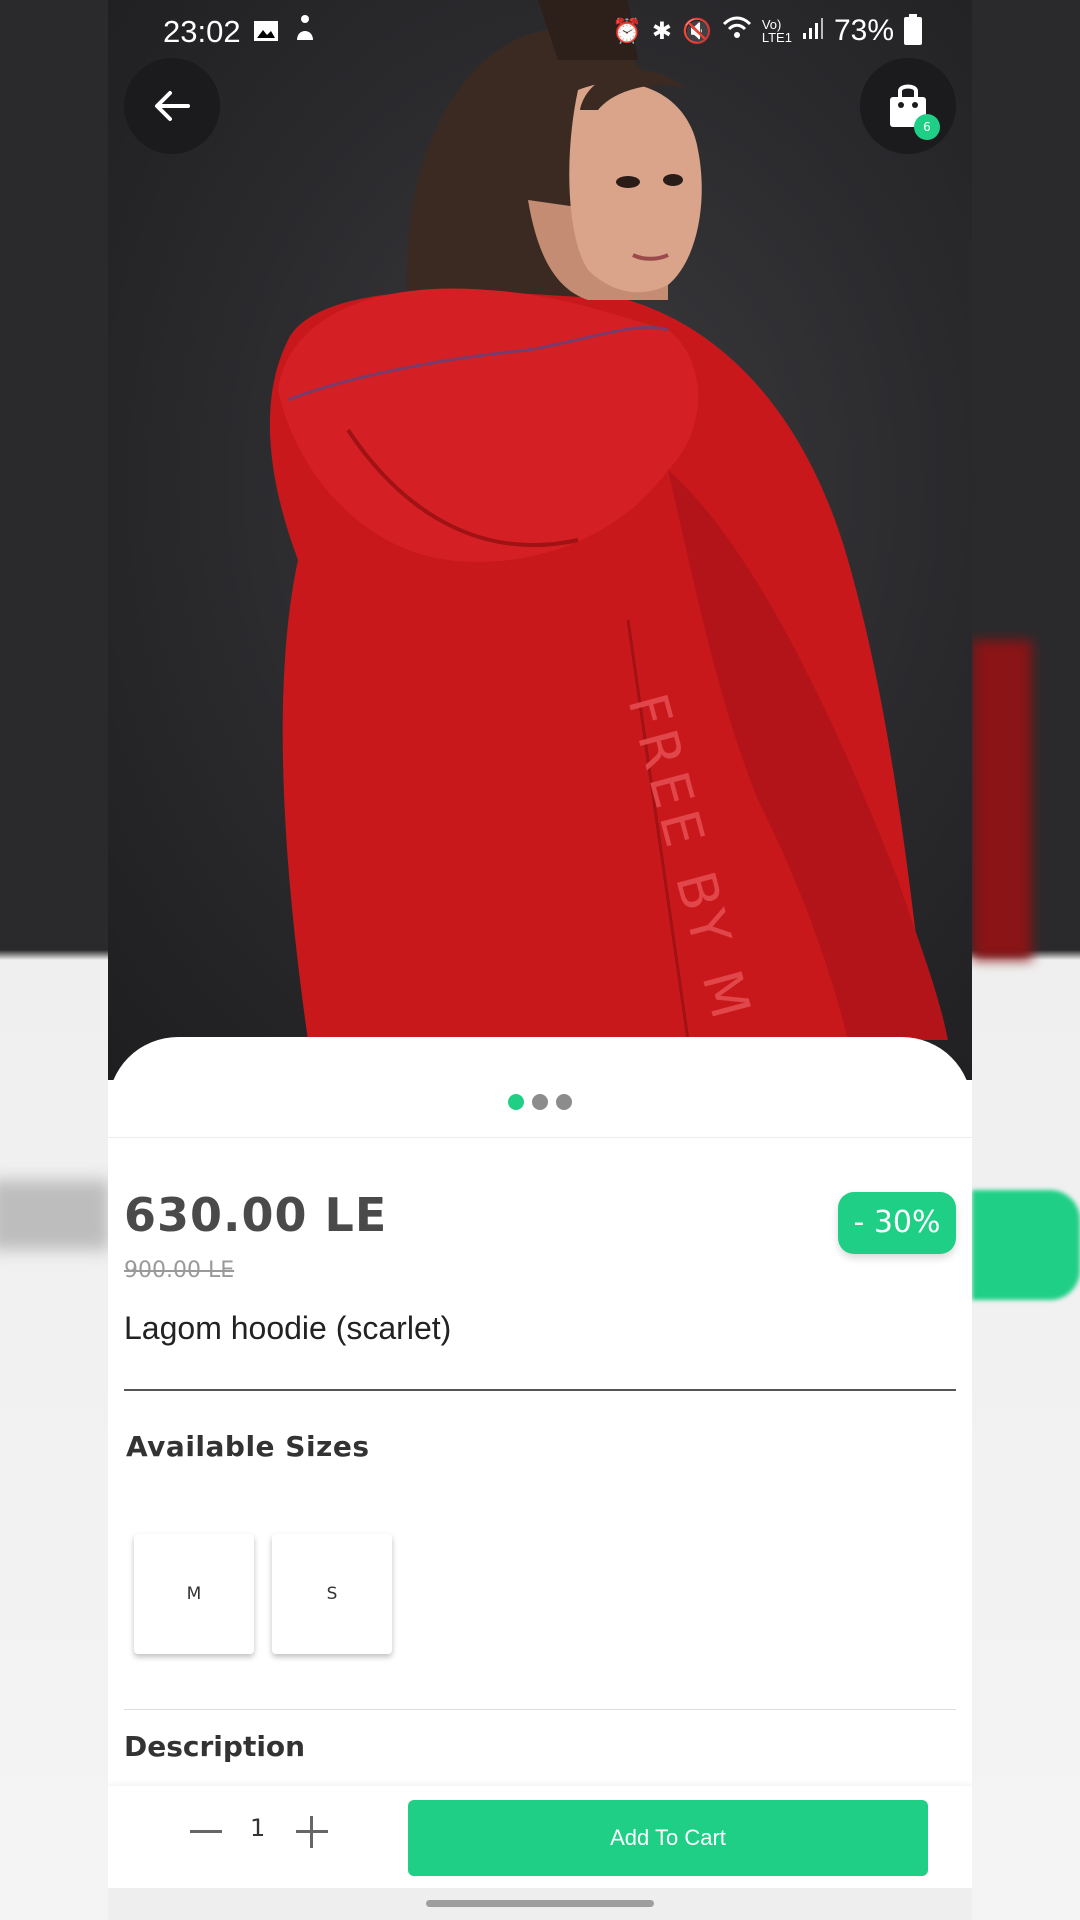  Describe the element at coordinates (913, 29) in the screenshot. I see `battery-icon` at that location.